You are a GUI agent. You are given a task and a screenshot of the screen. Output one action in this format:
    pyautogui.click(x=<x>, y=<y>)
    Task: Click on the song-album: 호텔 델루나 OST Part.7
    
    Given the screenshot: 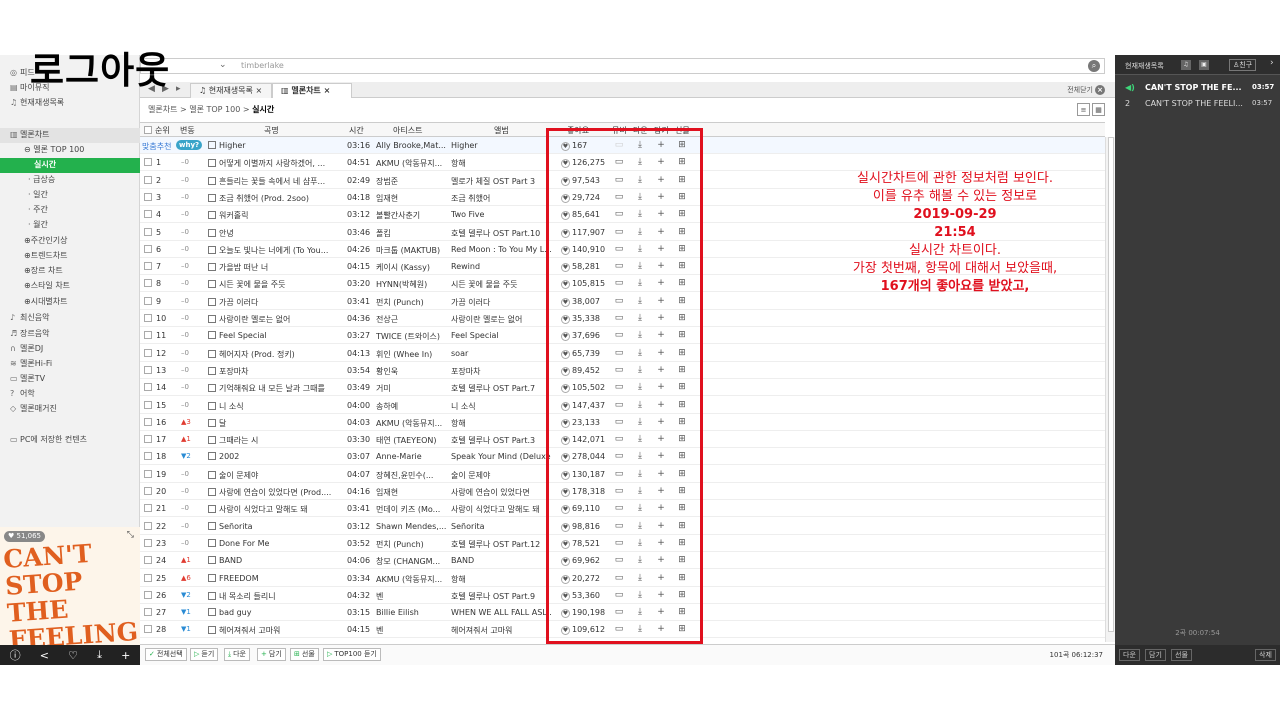 What is the action you would take?
    pyautogui.click(x=501, y=388)
    